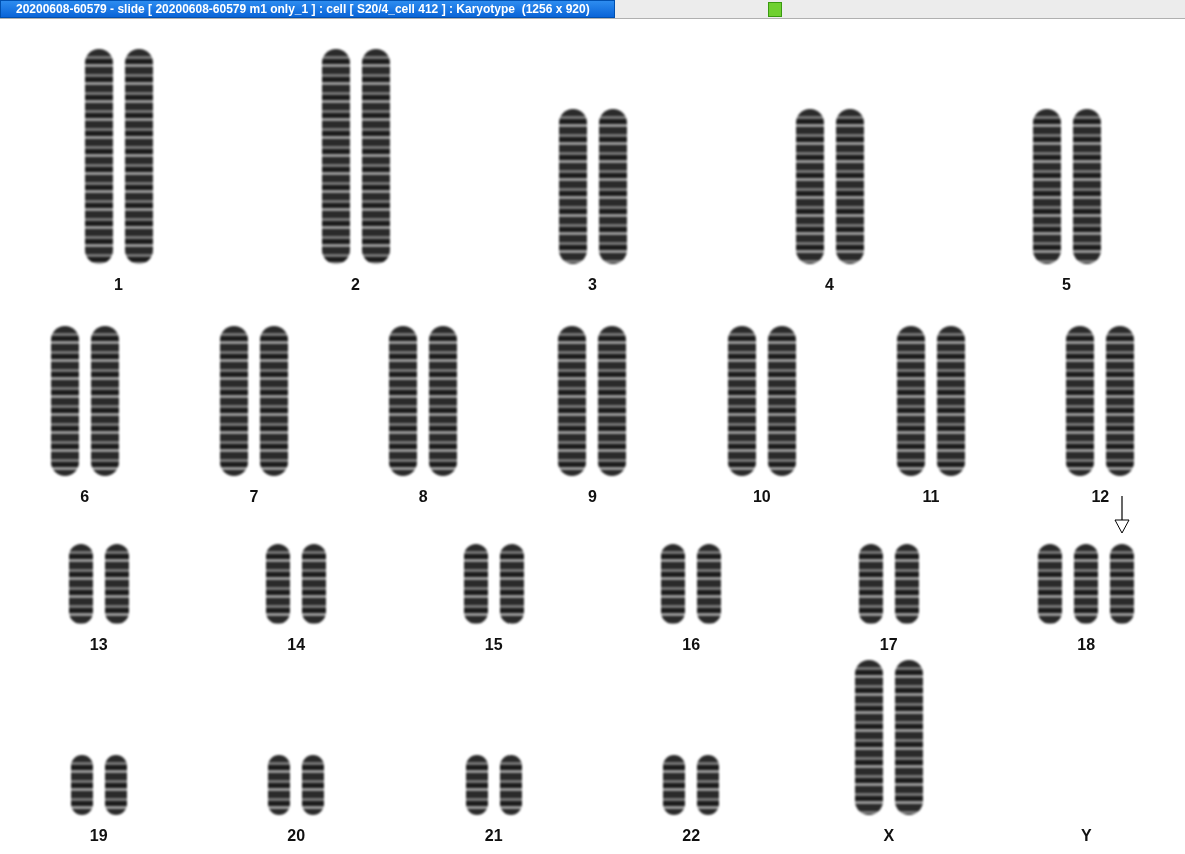  I want to click on chromosome-number: 9, so click(592, 497).